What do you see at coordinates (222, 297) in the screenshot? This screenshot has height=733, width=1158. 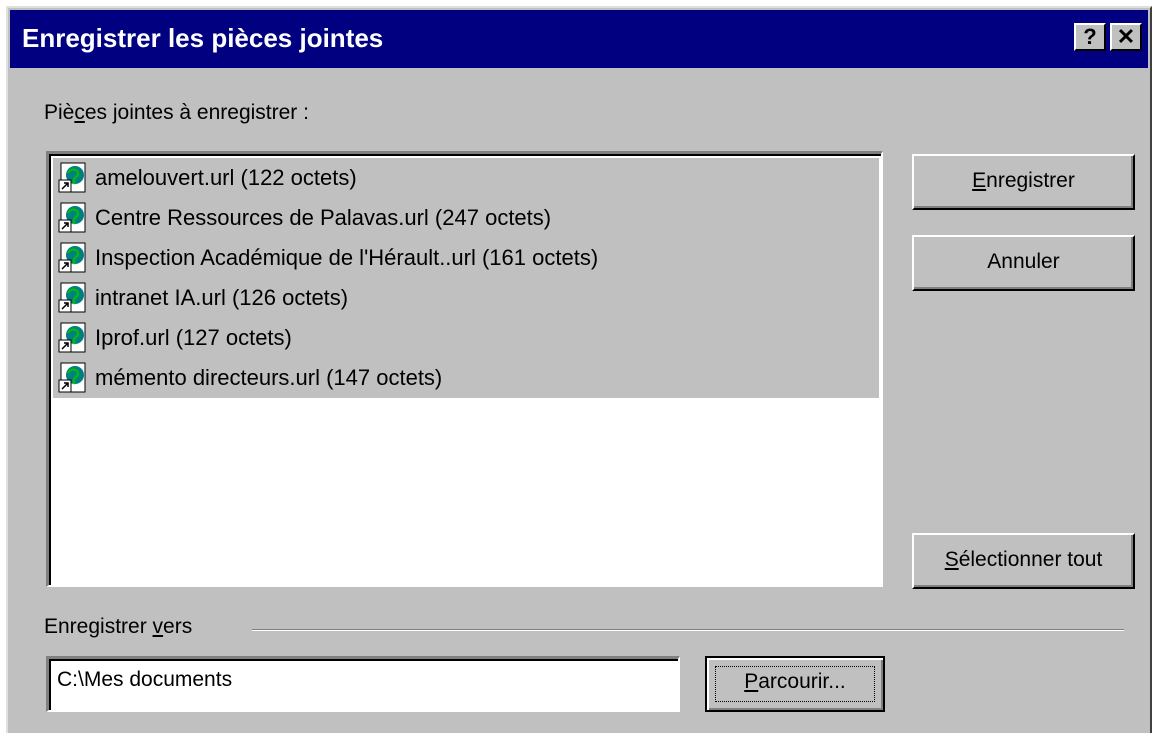 I see `attachment-item-label: intranet IA.url (126 octets)` at bounding box center [222, 297].